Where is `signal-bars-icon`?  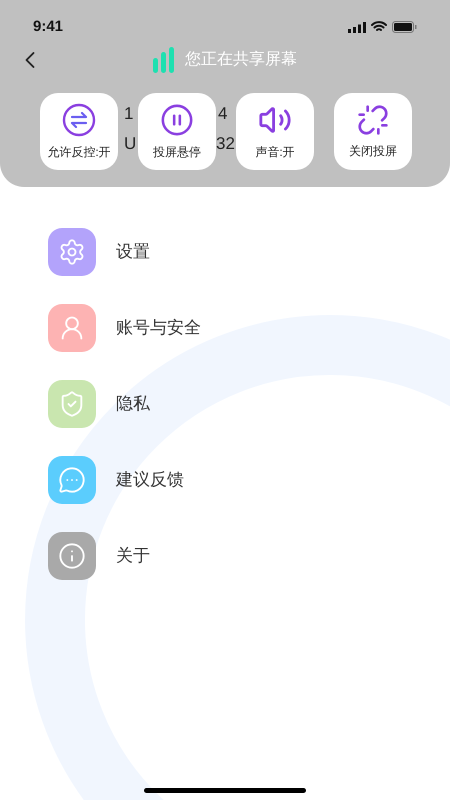
signal-bars-icon is located at coordinates (164, 60).